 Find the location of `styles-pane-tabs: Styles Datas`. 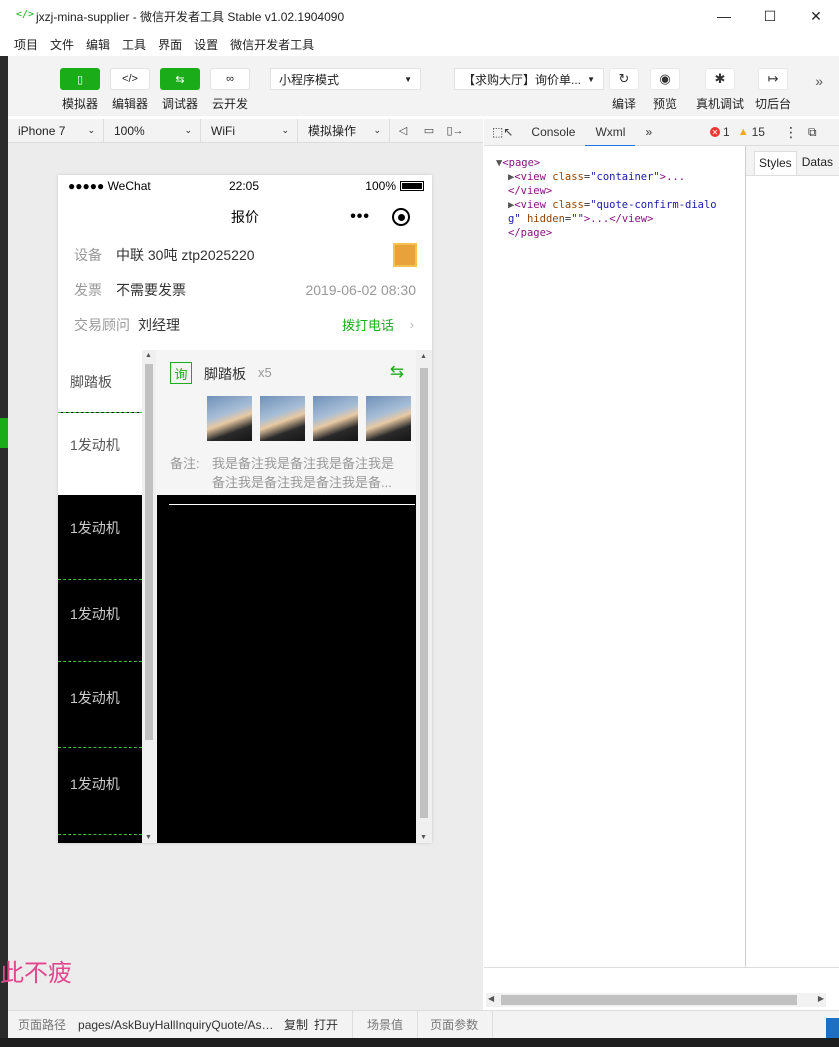

styles-pane-tabs: Styles Datas is located at coordinates (792, 161).